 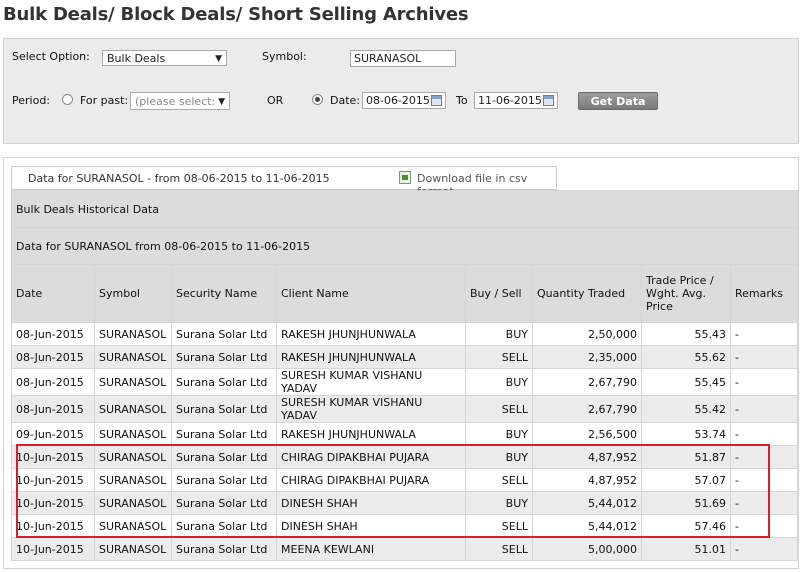 I want to click on get-data-button: Get Data, so click(x=618, y=101).